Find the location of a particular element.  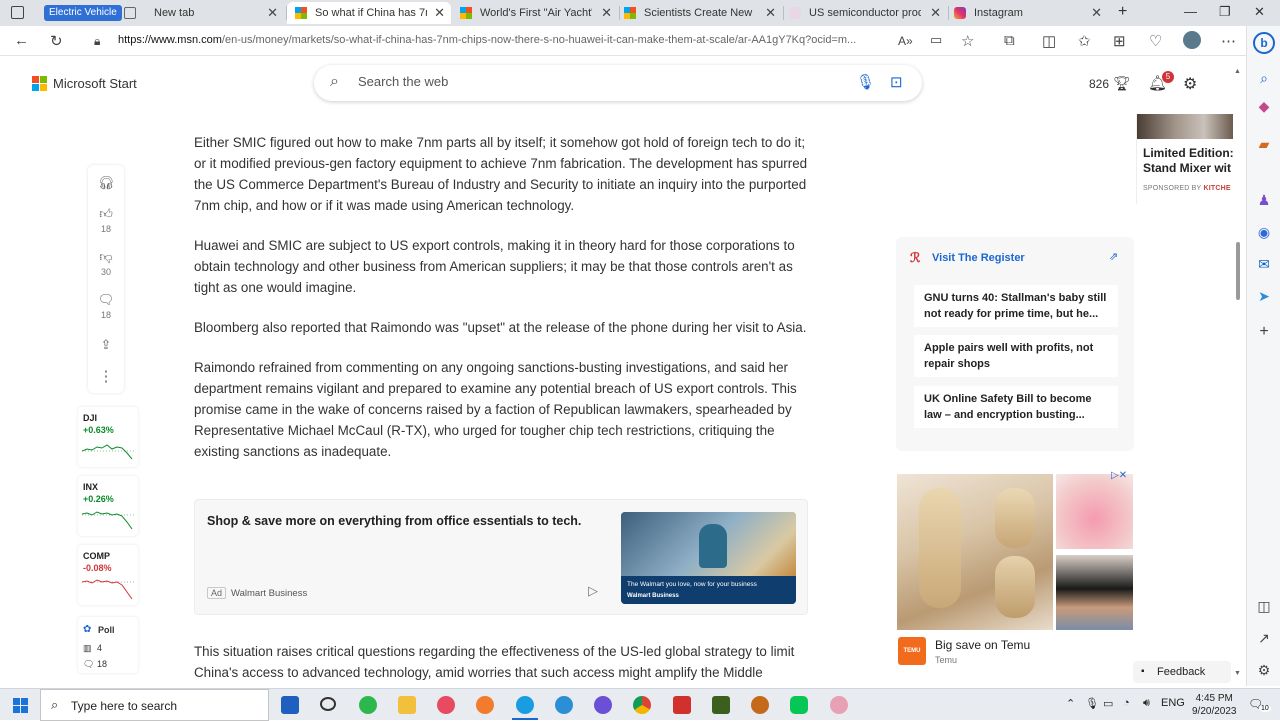

settings-gear-icon: ⚙ is located at coordinates (1190, 84).